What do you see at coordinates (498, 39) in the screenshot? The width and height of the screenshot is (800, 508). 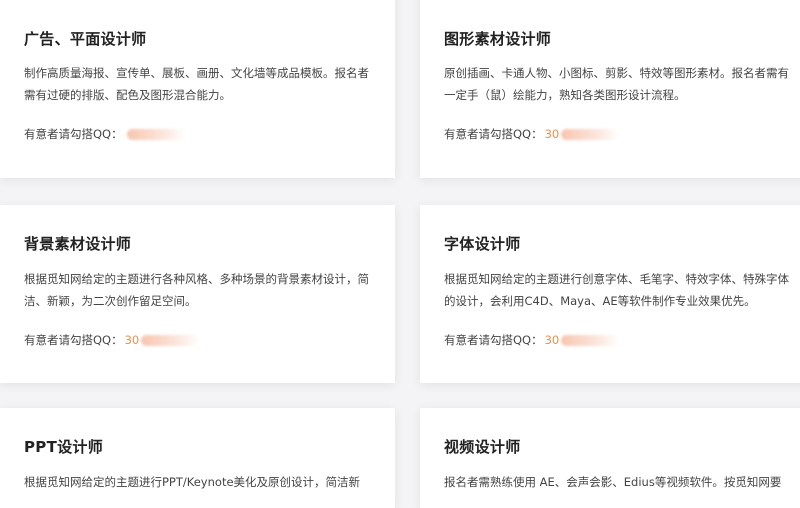 I see `card-title: 图形素材设计师` at bounding box center [498, 39].